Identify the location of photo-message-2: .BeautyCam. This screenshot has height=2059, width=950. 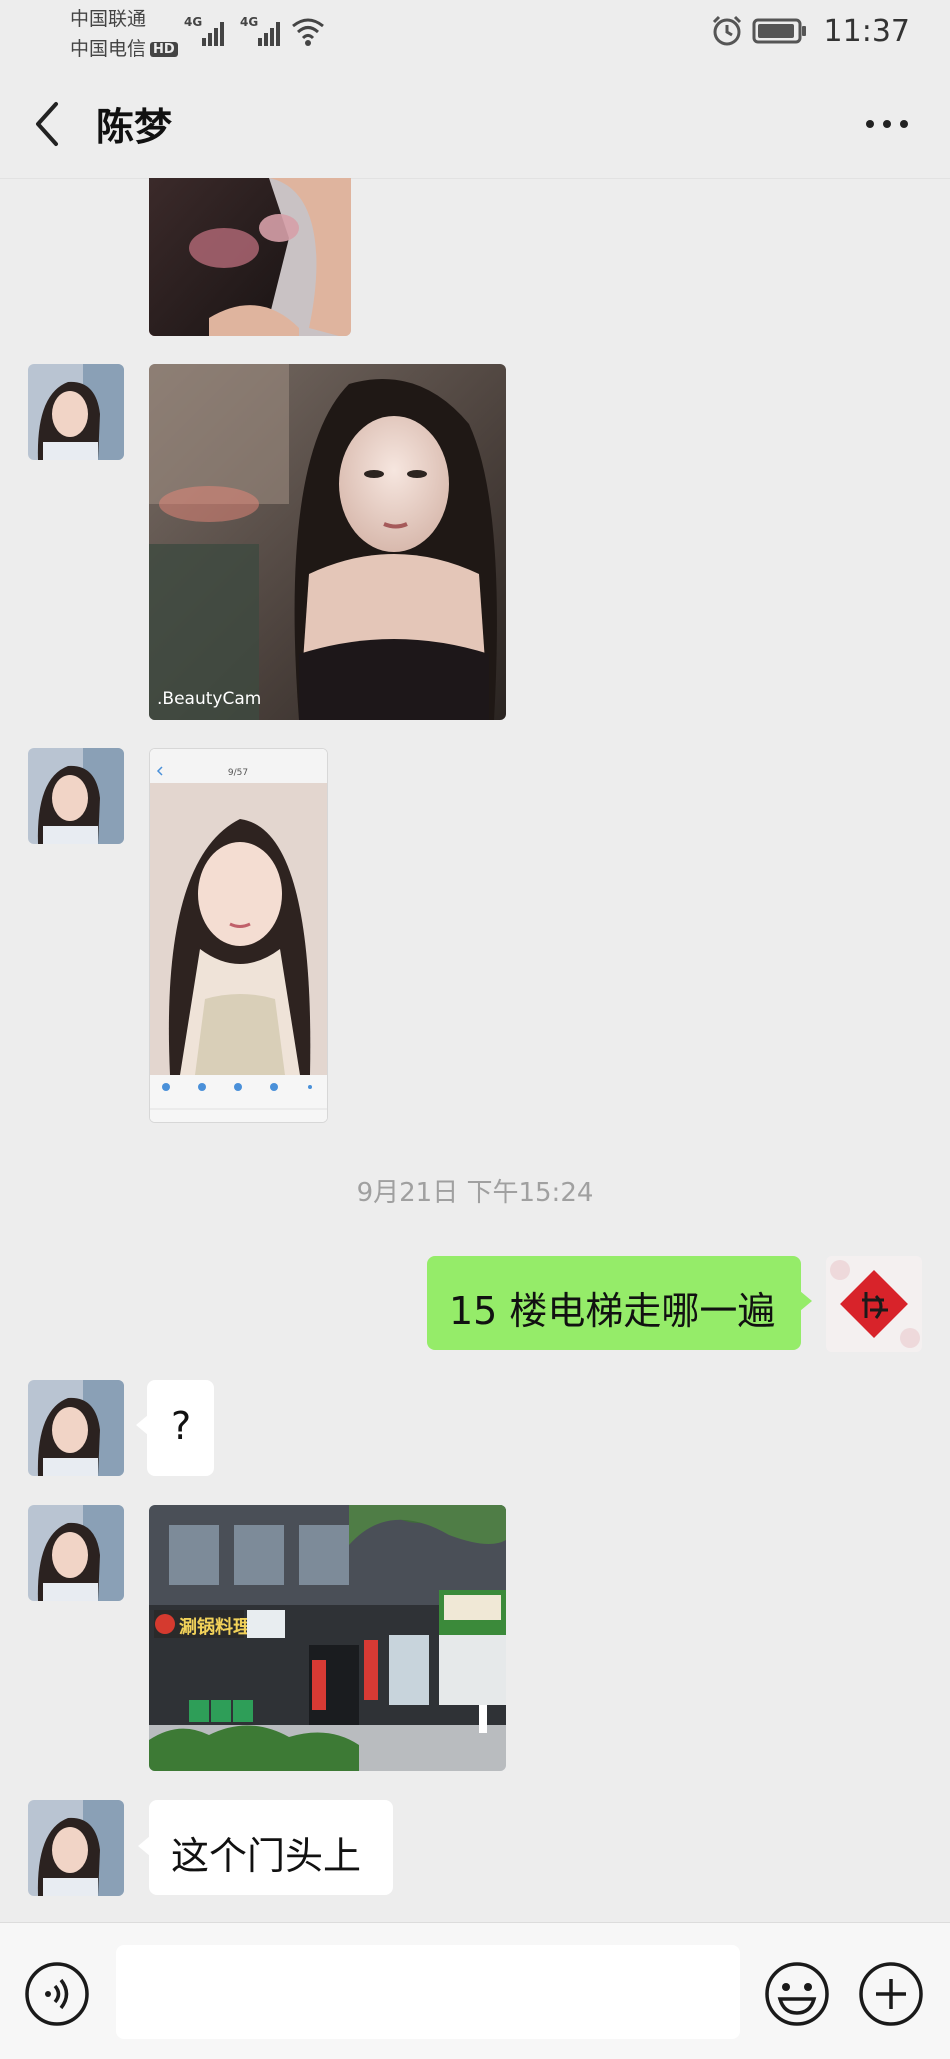
(327, 542).